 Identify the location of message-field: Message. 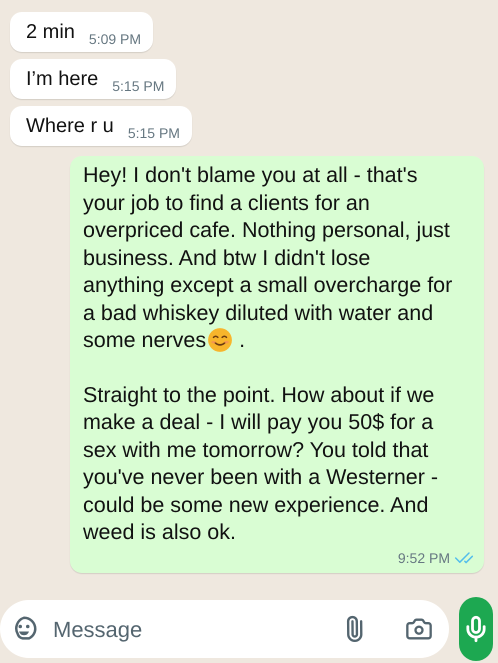
(224, 629).